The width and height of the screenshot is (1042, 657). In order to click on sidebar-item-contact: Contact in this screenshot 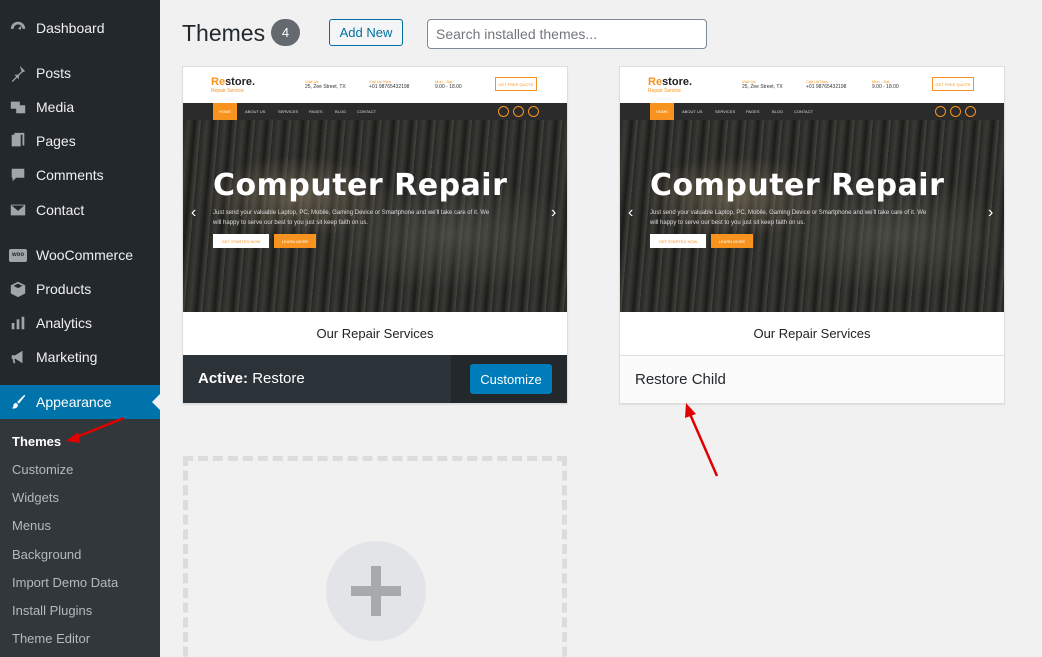, I will do `click(80, 210)`.